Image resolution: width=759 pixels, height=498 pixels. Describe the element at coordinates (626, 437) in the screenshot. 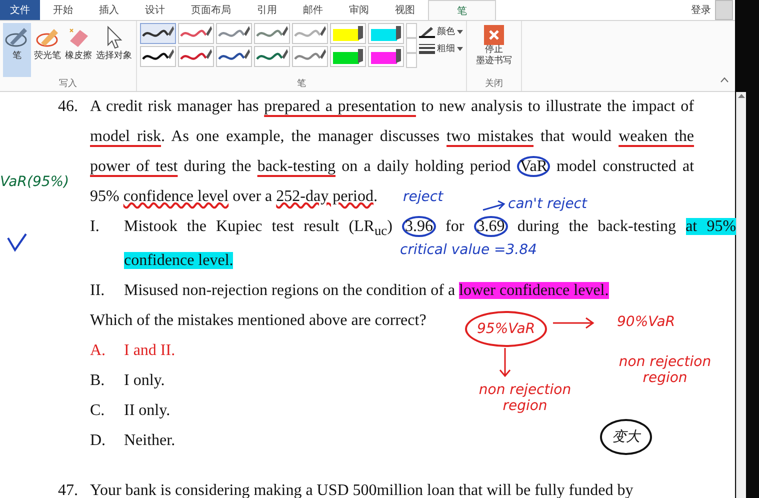

I see `handwritten-note: 变大` at that location.